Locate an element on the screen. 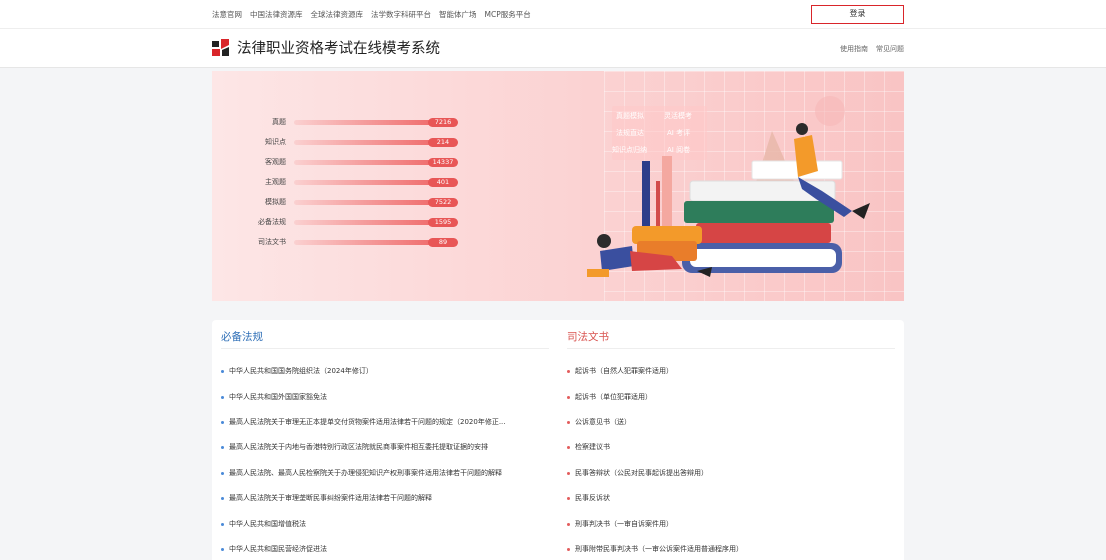 The image size is (1106, 560). stat-count: 7522 is located at coordinates (443, 202).